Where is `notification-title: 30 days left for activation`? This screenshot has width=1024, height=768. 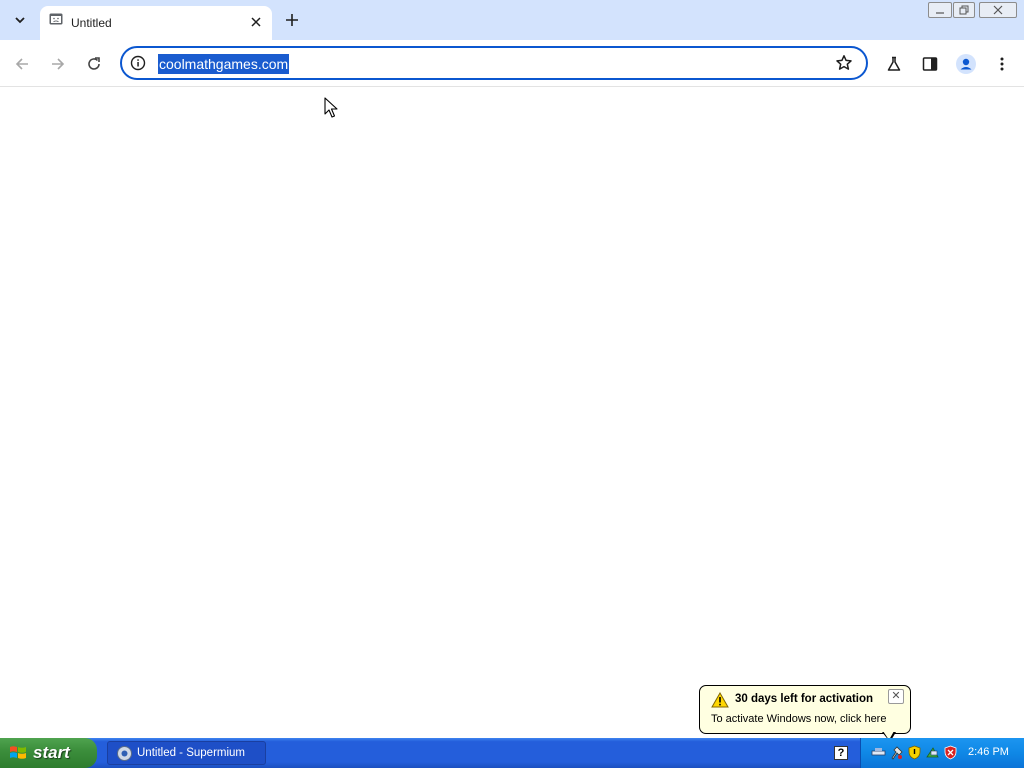
notification-title: 30 days left for activation is located at coordinates (804, 699).